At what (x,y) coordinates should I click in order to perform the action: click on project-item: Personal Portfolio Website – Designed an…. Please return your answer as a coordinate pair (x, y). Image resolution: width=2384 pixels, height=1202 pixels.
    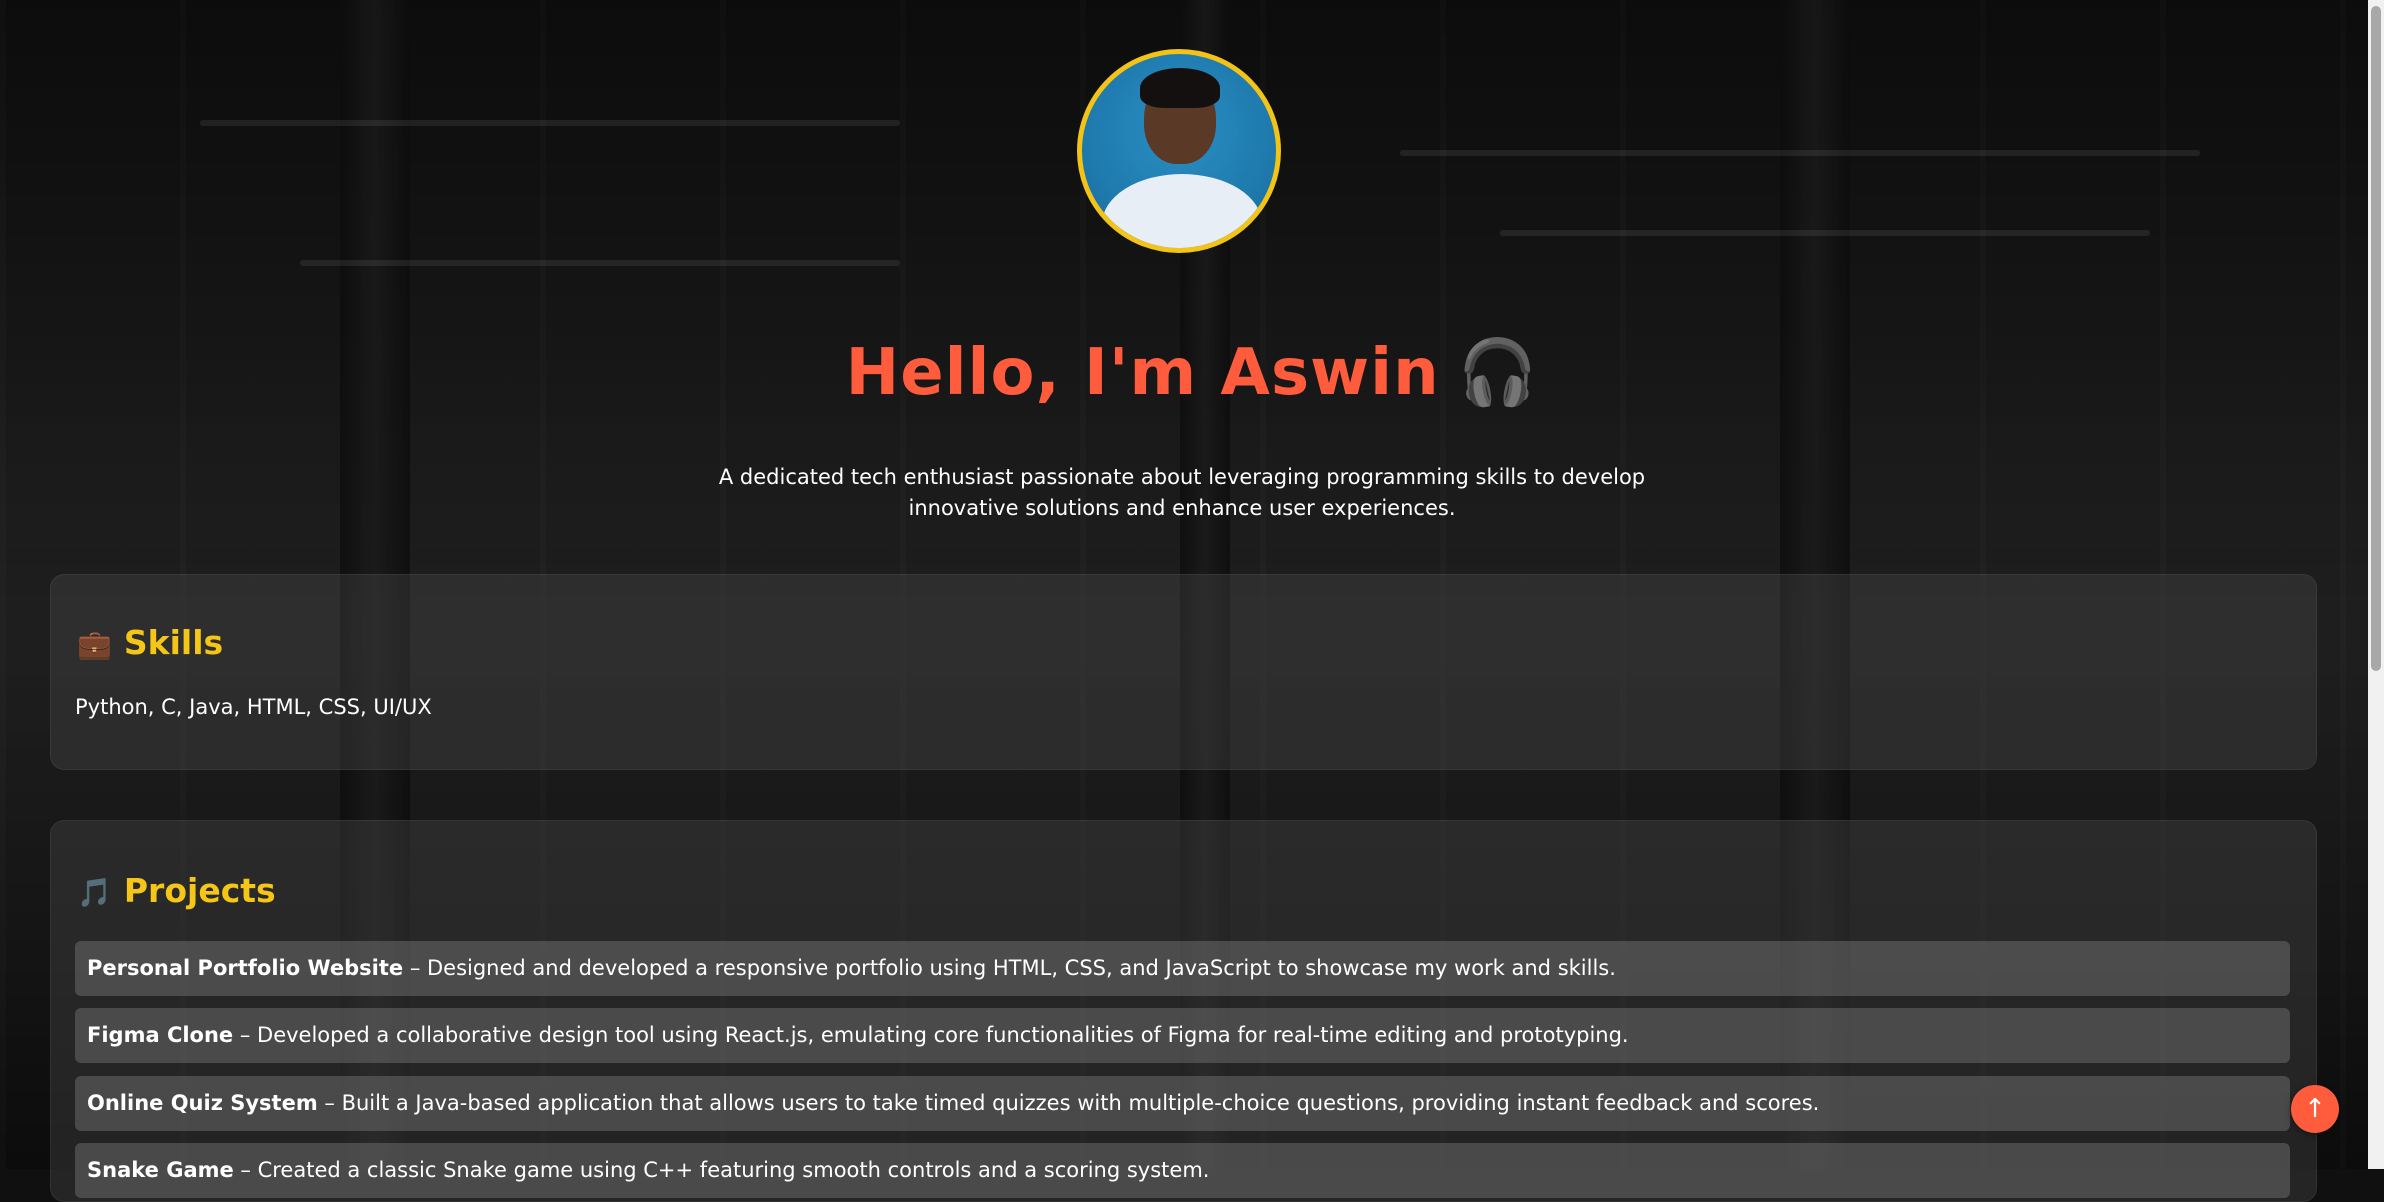
    Looking at the image, I should click on (1182, 968).